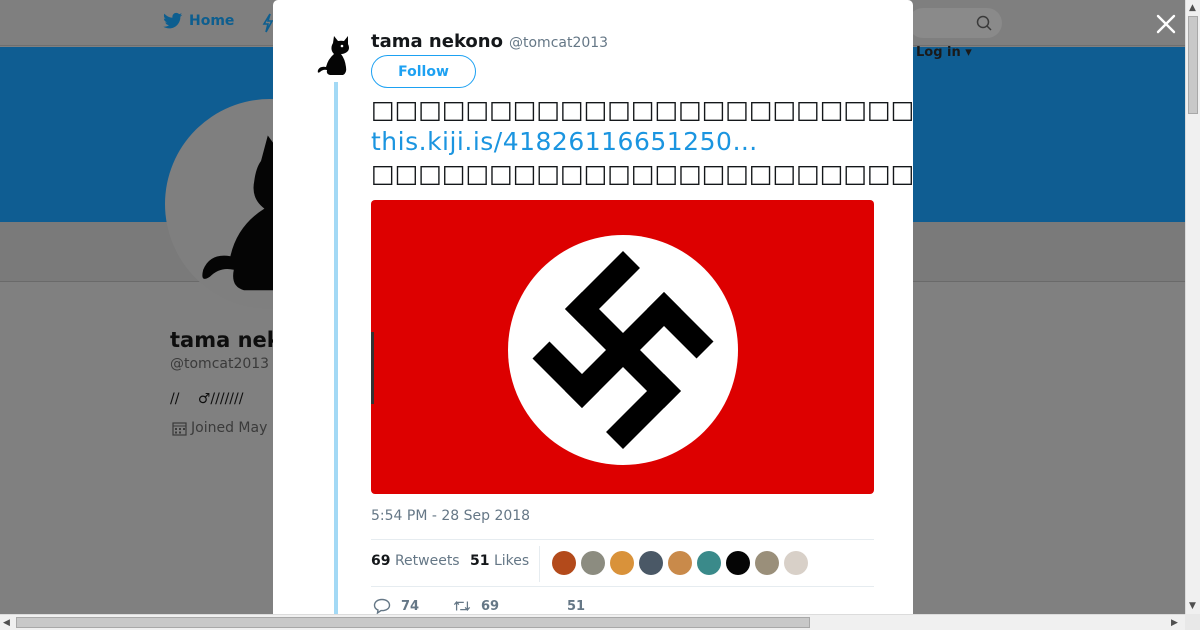 The image size is (1200, 630). Describe the element at coordinates (1166, 24) in the screenshot. I see `close-icon` at that location.